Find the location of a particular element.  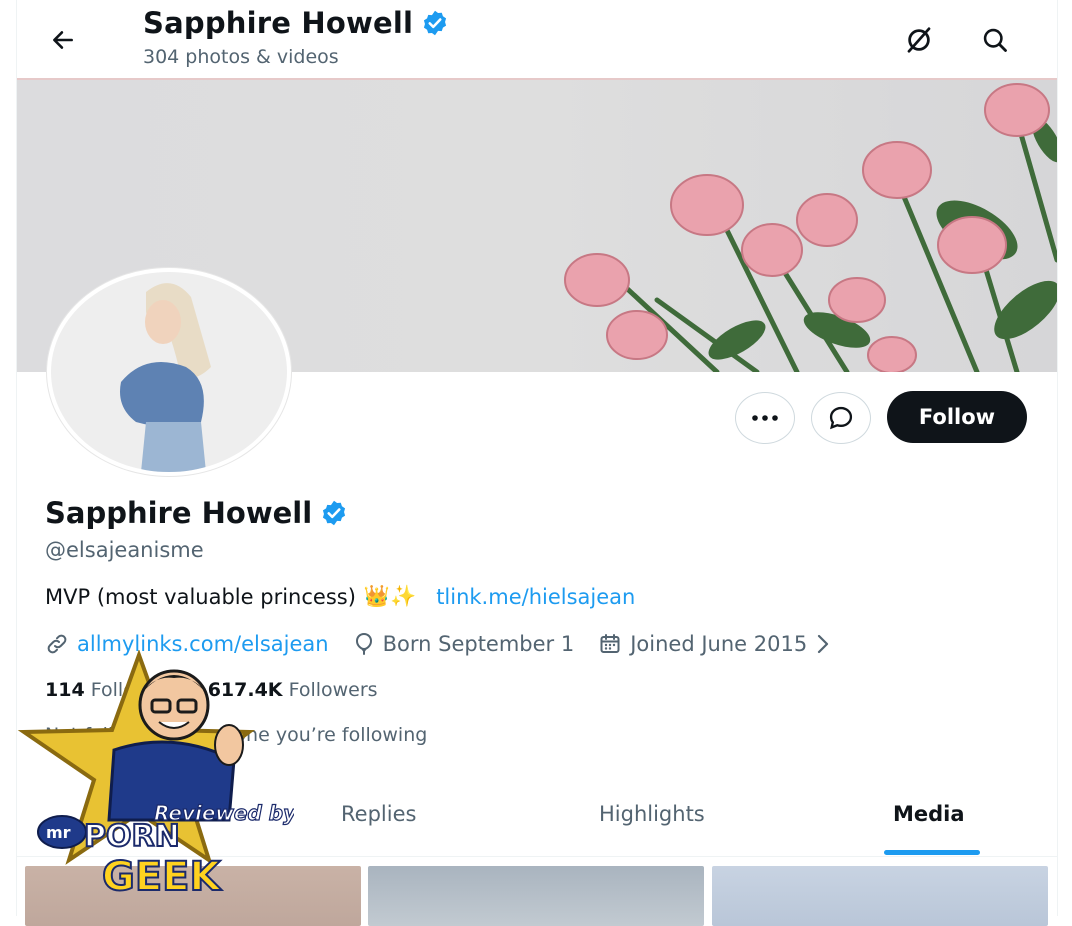

watermark-line2: mr is located at coordinates (58, 832).